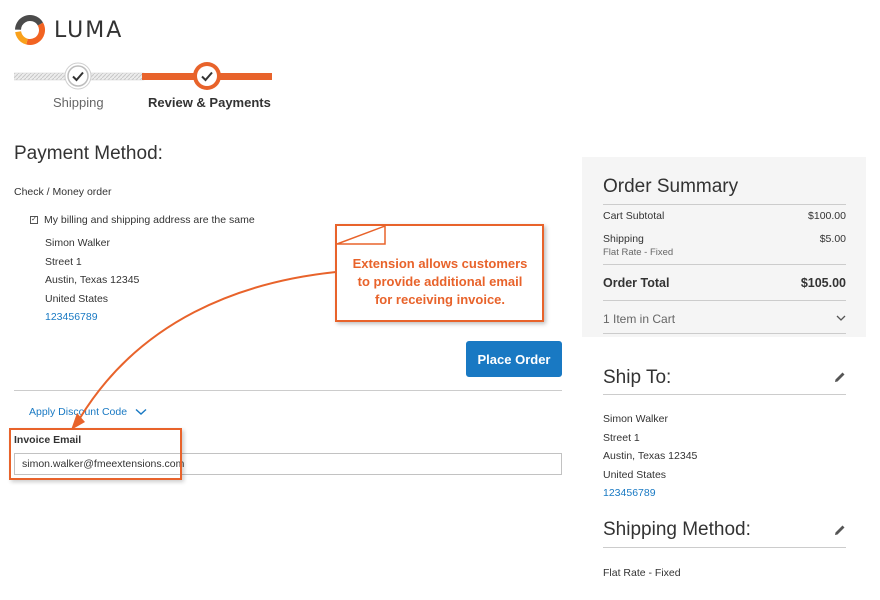  Describe the element at coordinates (639, 319) in the screenshot. I see `items-in-cart-label: 1 Item in Cart` at that location.